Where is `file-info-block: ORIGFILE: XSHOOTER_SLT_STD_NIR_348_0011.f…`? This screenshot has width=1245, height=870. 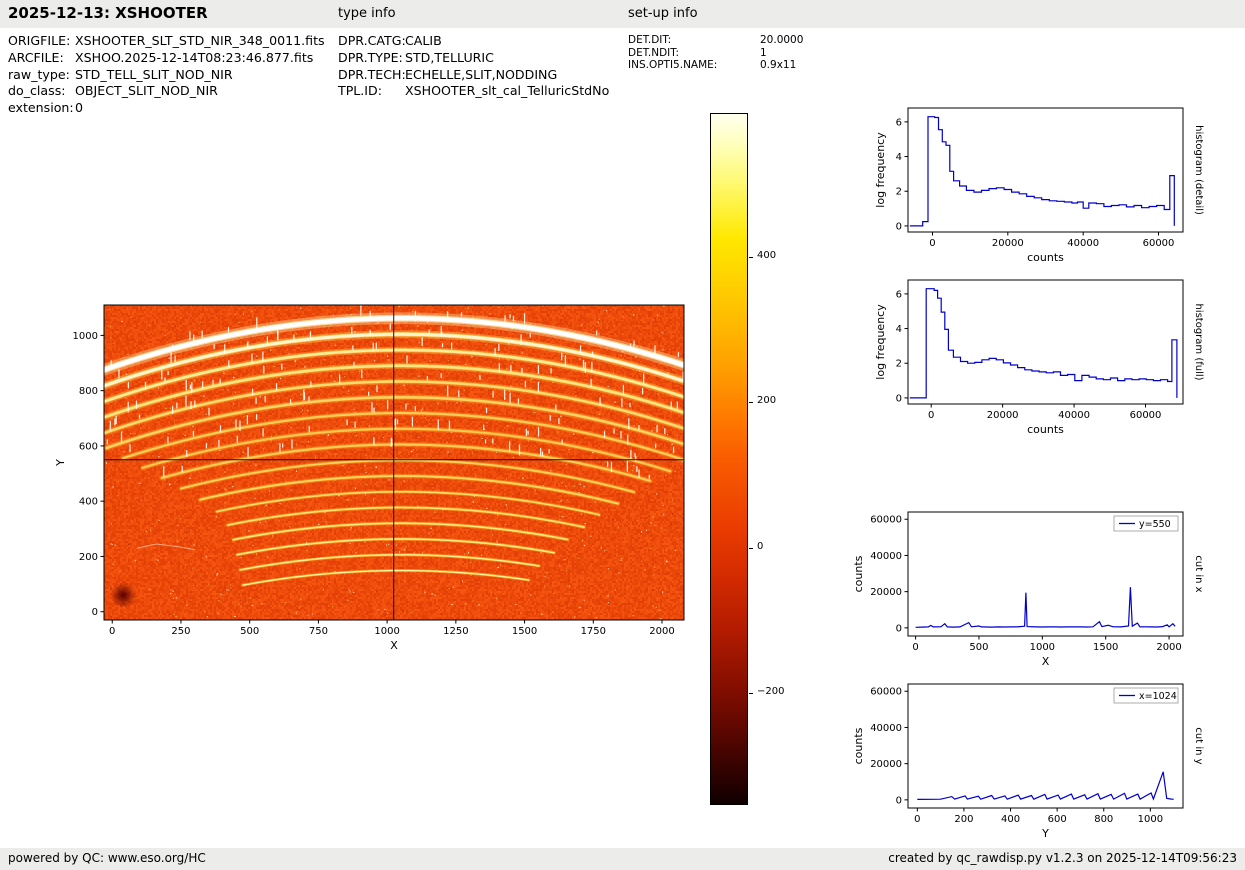 file-info-block: ORIGFILE: XSHOOTER_SLT_STD_NIR_348_0011.f… is located at coordinates (166, 75).